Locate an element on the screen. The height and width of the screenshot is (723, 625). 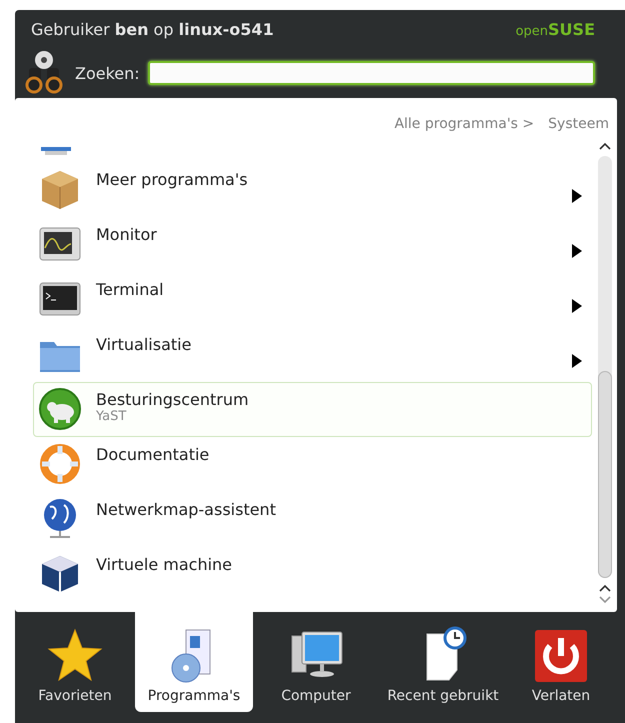
menu-tab: Computer is located at coordinates (316, 662).